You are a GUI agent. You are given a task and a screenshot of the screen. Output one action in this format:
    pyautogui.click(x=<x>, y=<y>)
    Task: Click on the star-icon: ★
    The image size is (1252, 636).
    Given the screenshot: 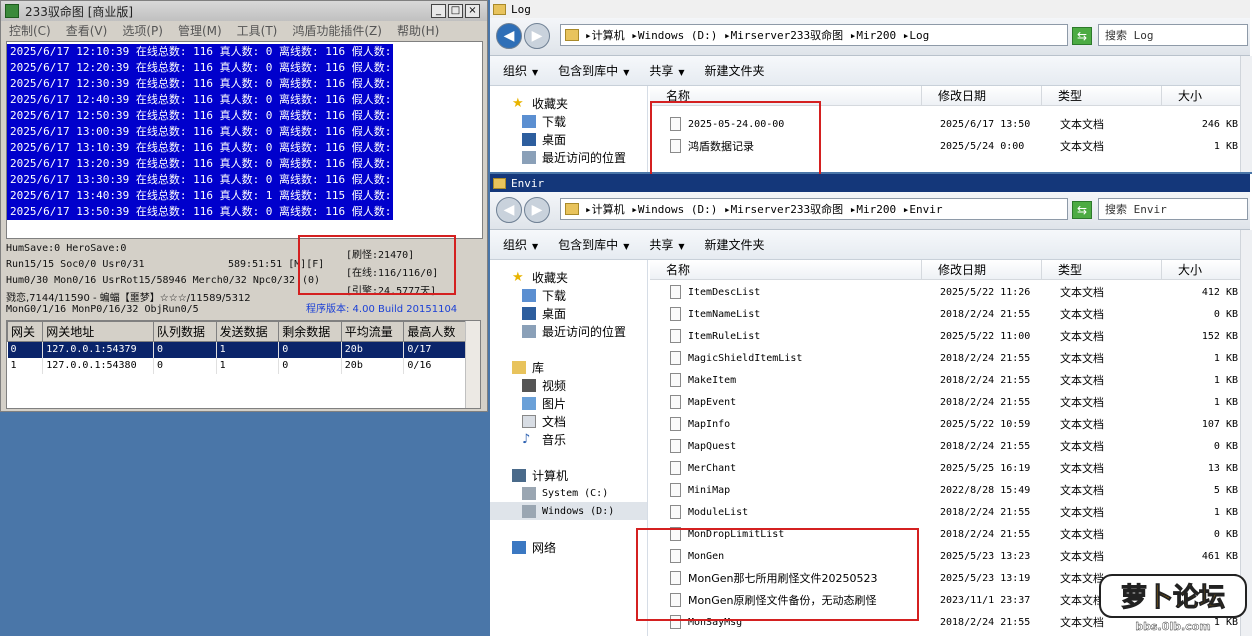 What is the action you would take?
    pyautogui.click(x=518, y=103)
    